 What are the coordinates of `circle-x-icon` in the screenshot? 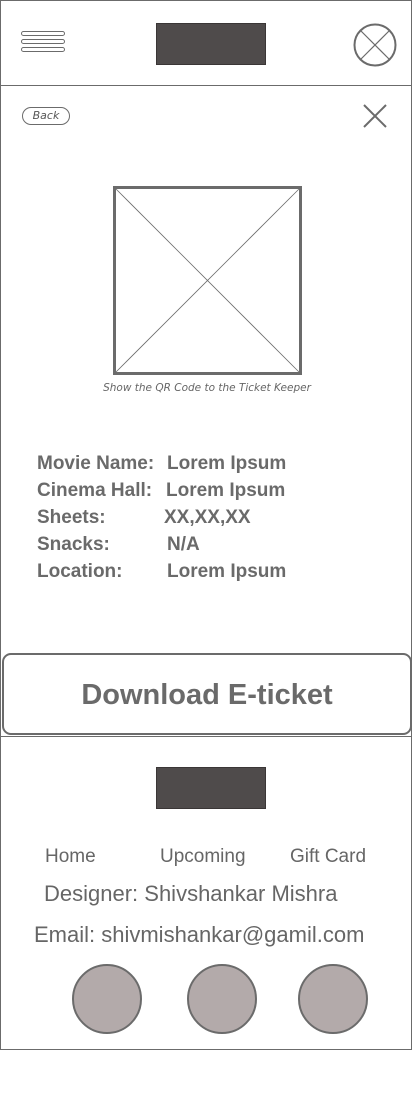 It's located at (375, 45).